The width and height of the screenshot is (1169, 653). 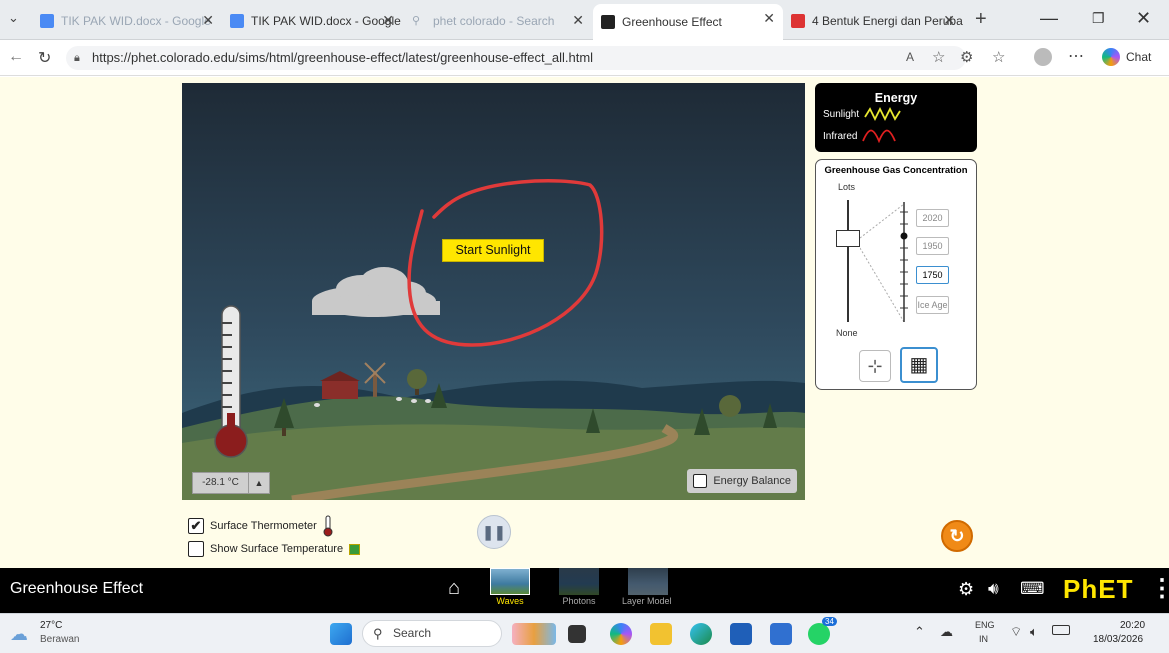 What do you see at coordinates (932, 275) in the screenshot?
I see `year-1750-button: 1750` at bounding box center [932, 275].